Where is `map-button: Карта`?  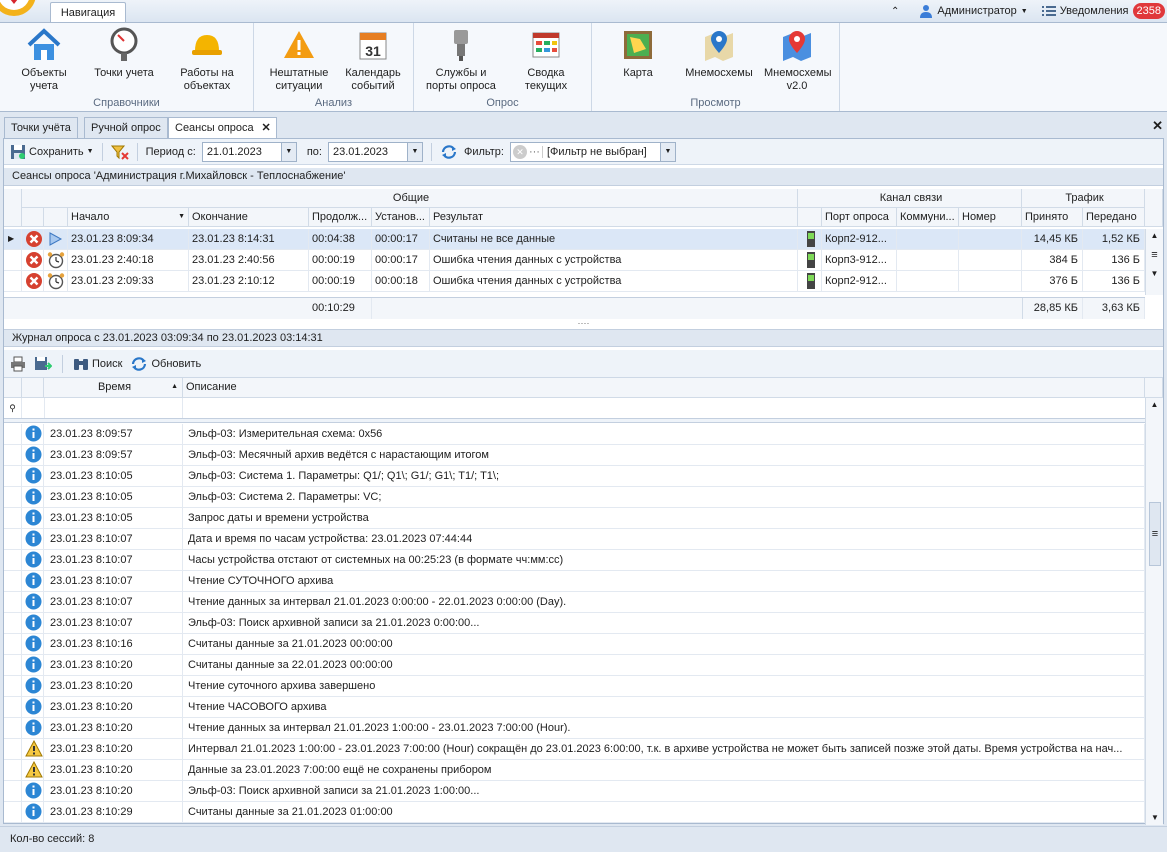
map-button: Карта is located at coordinates (638, 62).